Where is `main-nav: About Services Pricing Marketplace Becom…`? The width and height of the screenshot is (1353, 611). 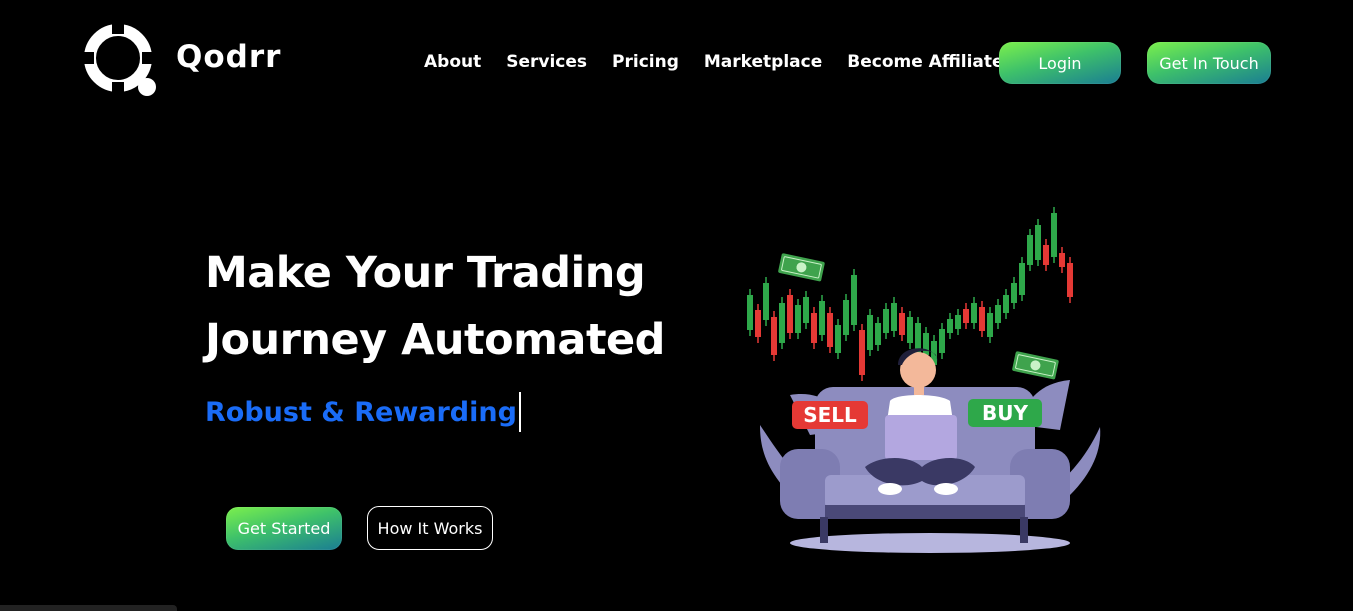 main-nav: About Services Pricing Marketplace Becom… is located at coordinates (726, 62).